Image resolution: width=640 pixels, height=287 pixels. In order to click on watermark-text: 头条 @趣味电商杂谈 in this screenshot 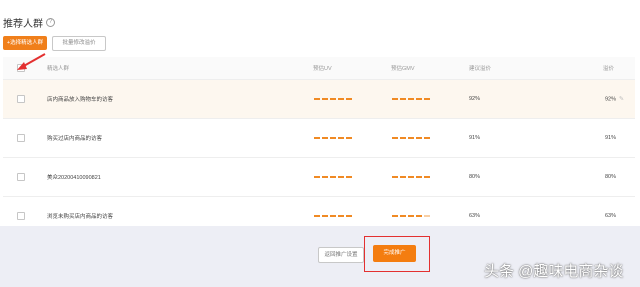, I will do `click(554, 271)`.